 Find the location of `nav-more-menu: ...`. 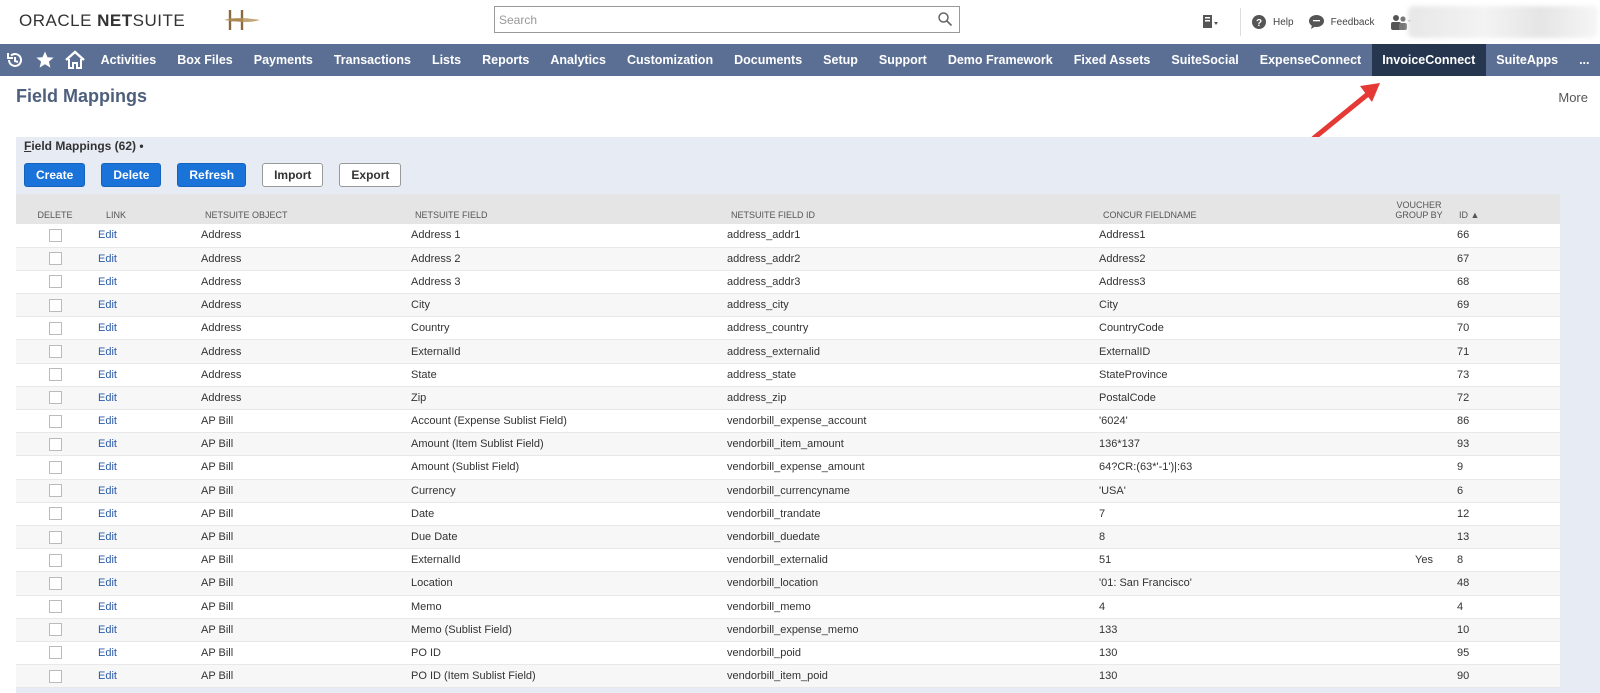

nav-more-menu: ... is located at coordinates (1584, 60).